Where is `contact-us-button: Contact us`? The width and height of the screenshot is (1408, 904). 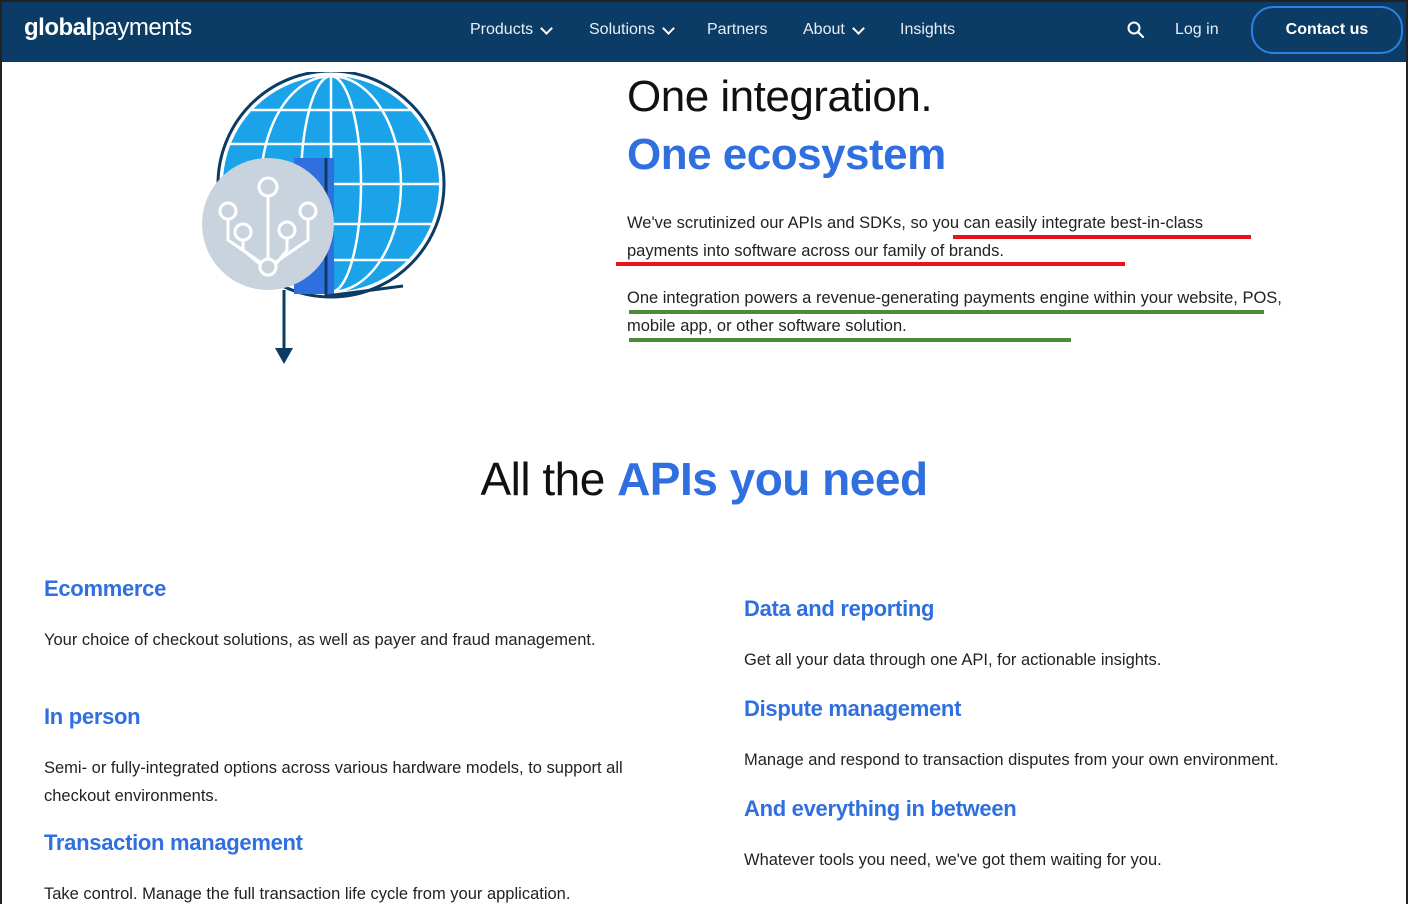 contact-us-button: Contact us is located at coordinates (1327, 30).